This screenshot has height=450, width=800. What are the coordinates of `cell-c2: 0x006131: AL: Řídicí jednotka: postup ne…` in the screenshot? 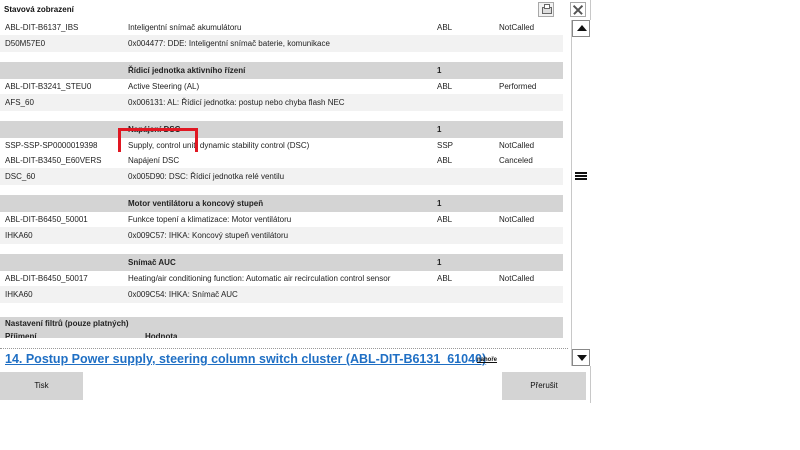 It's located at (236, 102).